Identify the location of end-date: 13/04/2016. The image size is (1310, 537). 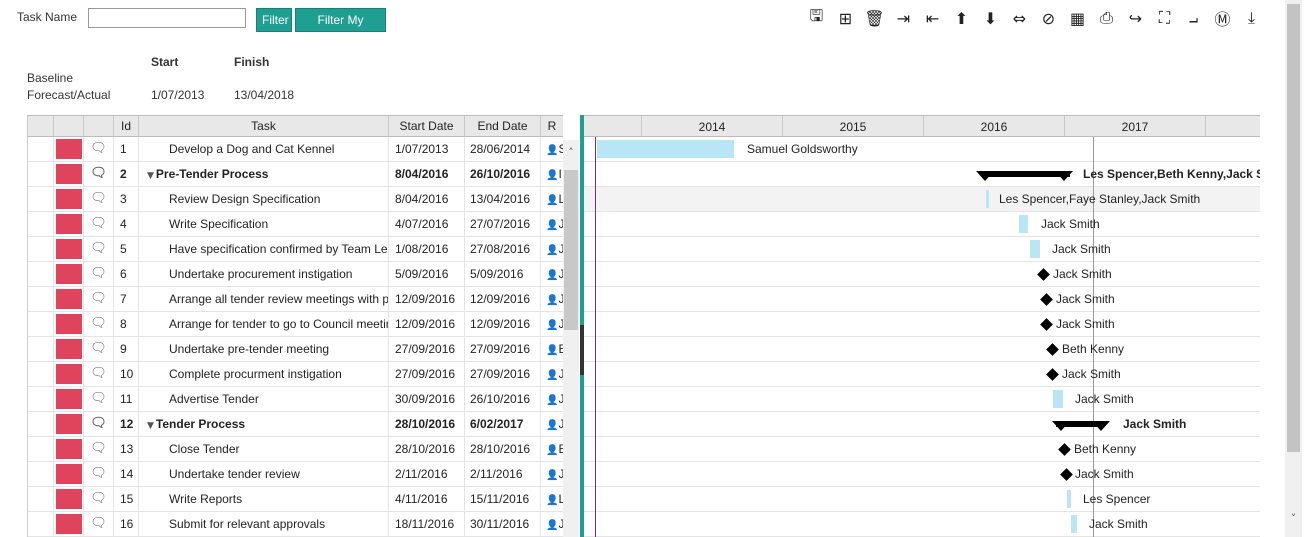
(503, 199).